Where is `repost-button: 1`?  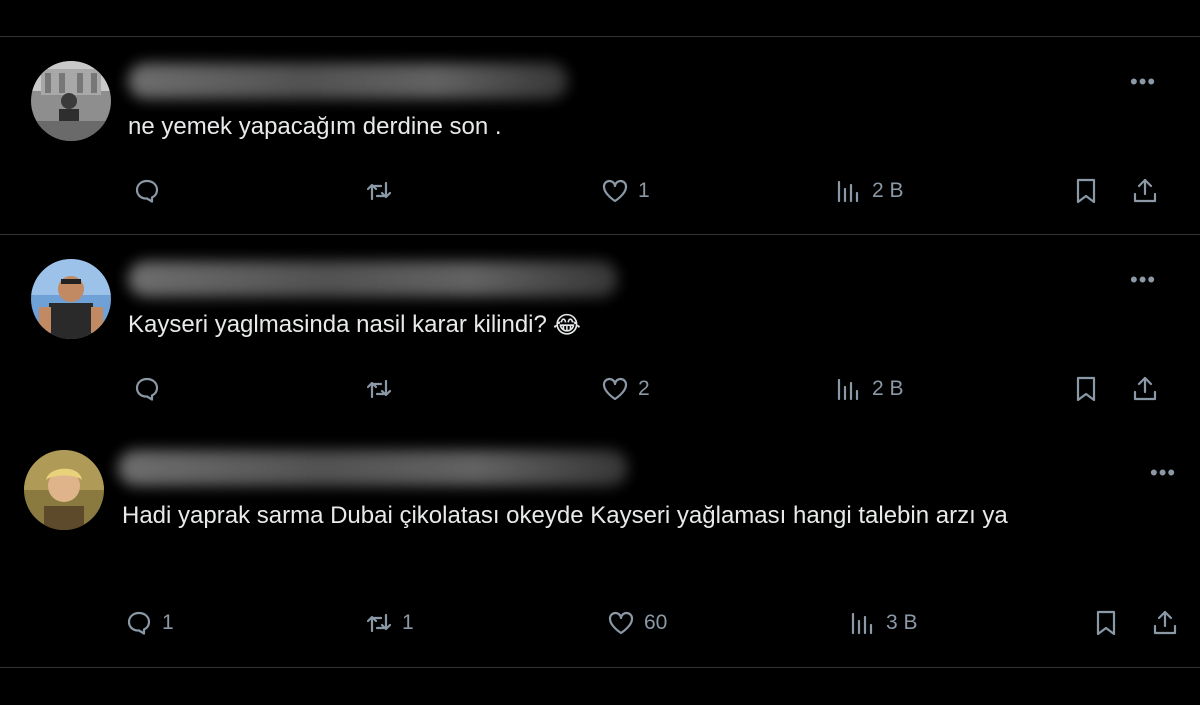
repost-button: 1 is located at coordinates (389, 623).